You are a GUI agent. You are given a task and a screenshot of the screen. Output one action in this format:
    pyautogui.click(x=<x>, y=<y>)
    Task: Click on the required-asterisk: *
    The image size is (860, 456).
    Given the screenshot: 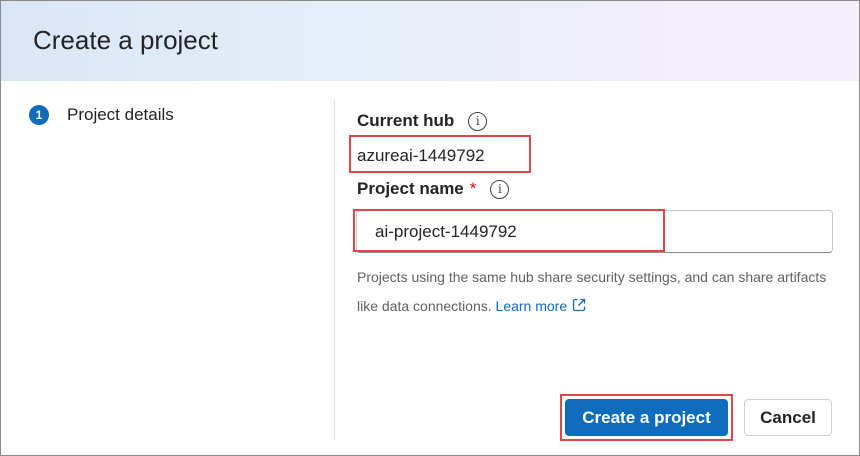 What is the action you would take?
    pyautogui.click(x=473, y=188)
    